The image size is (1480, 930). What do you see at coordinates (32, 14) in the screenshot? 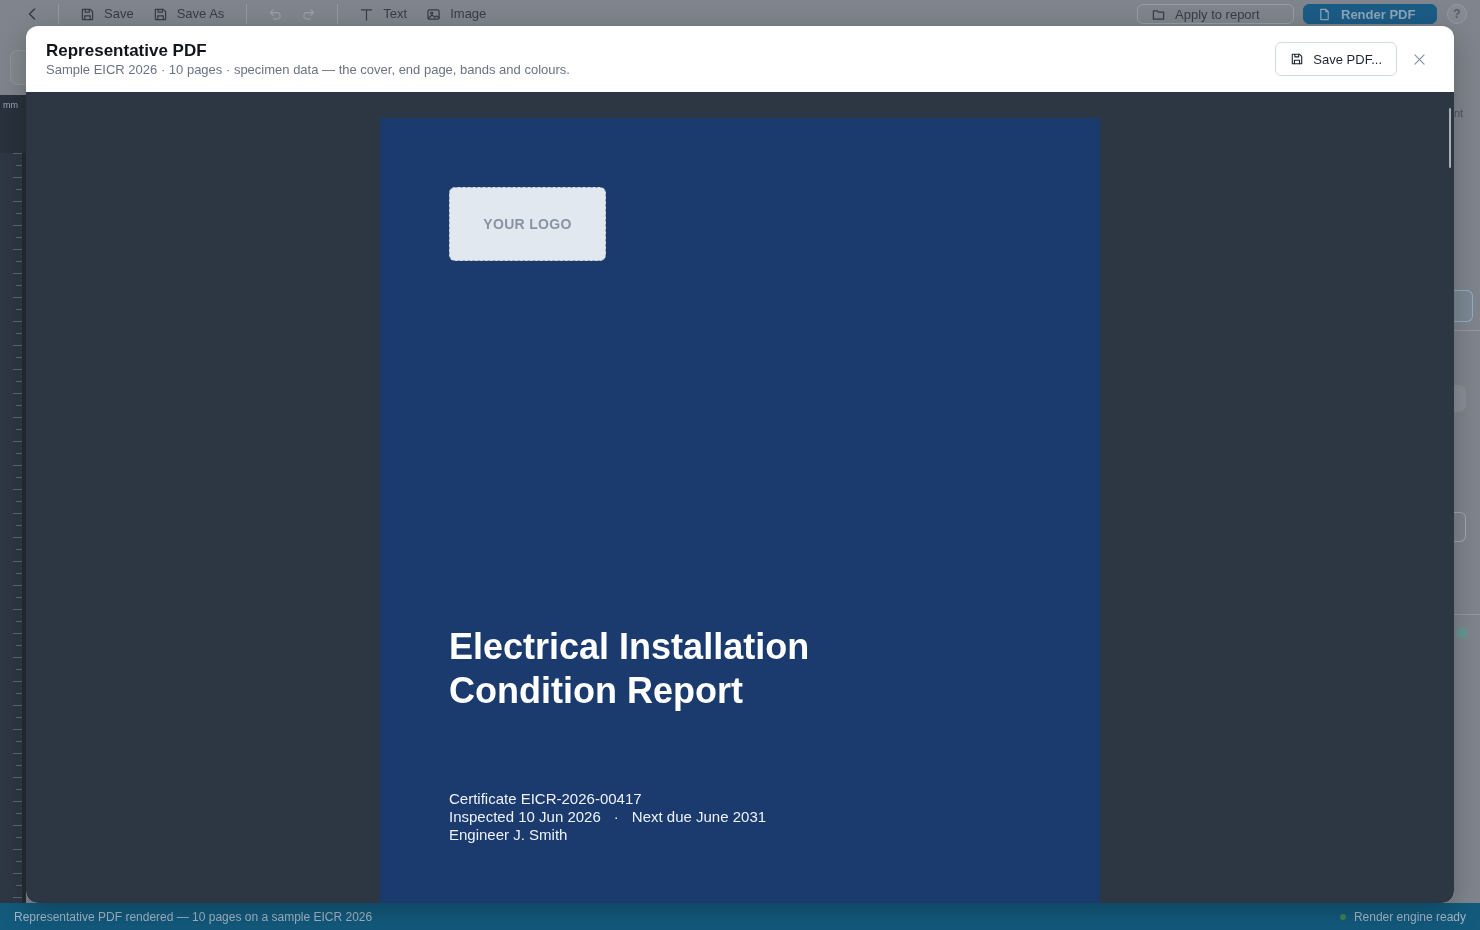
I see `chevron-left-icon` at bounding box center [32, 14].